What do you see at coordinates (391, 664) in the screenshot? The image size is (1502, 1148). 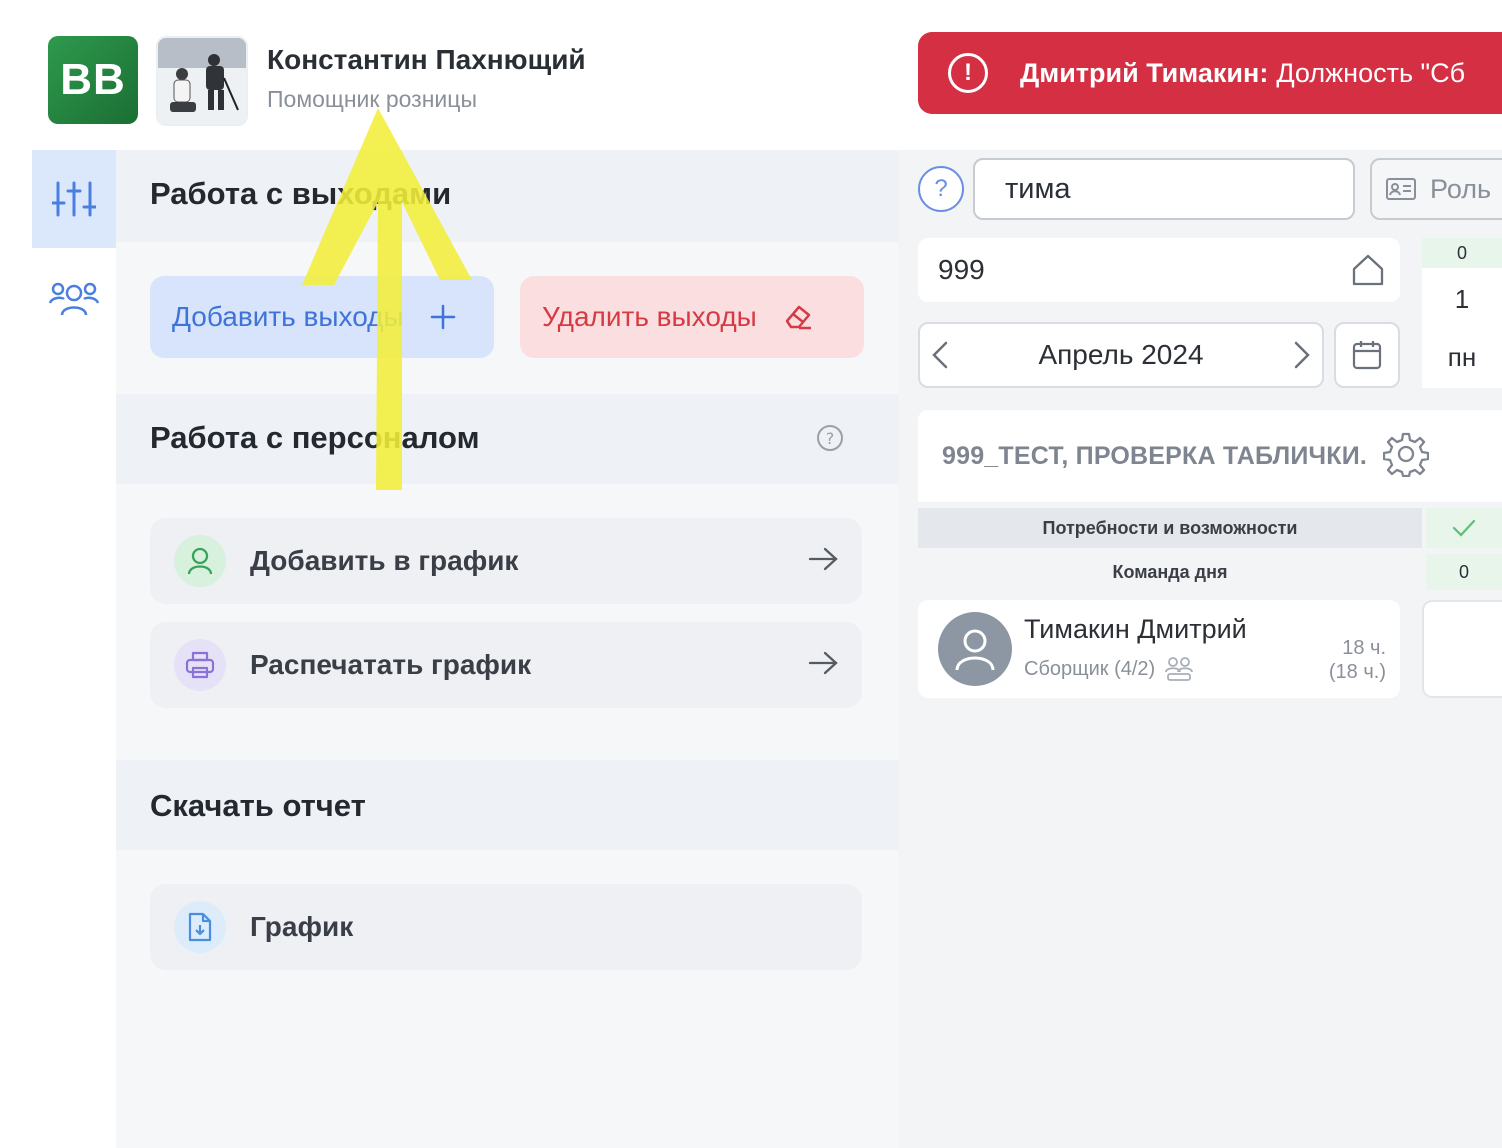 I see `print-schedule-label: Распечатать график` at bounding box center [391, 664].